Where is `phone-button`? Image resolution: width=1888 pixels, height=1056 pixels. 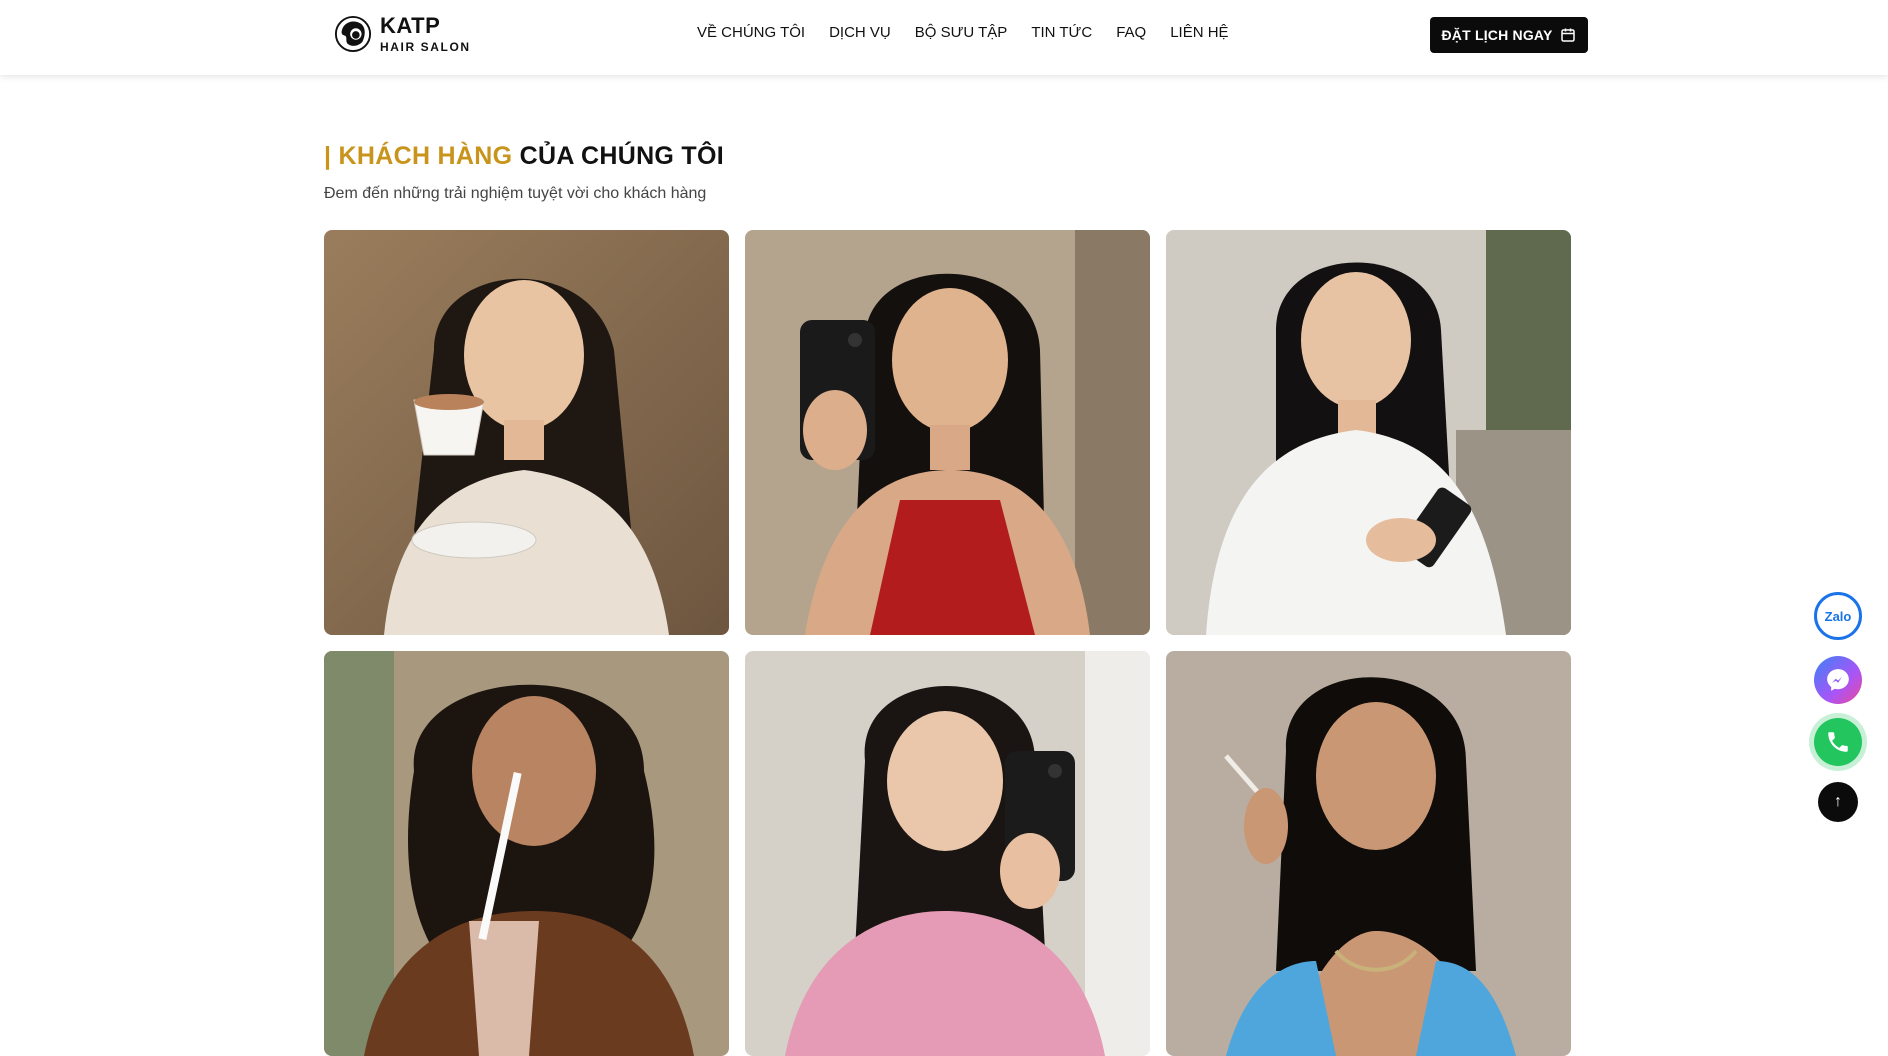
phone-button is located at coordinates (1838, 742).